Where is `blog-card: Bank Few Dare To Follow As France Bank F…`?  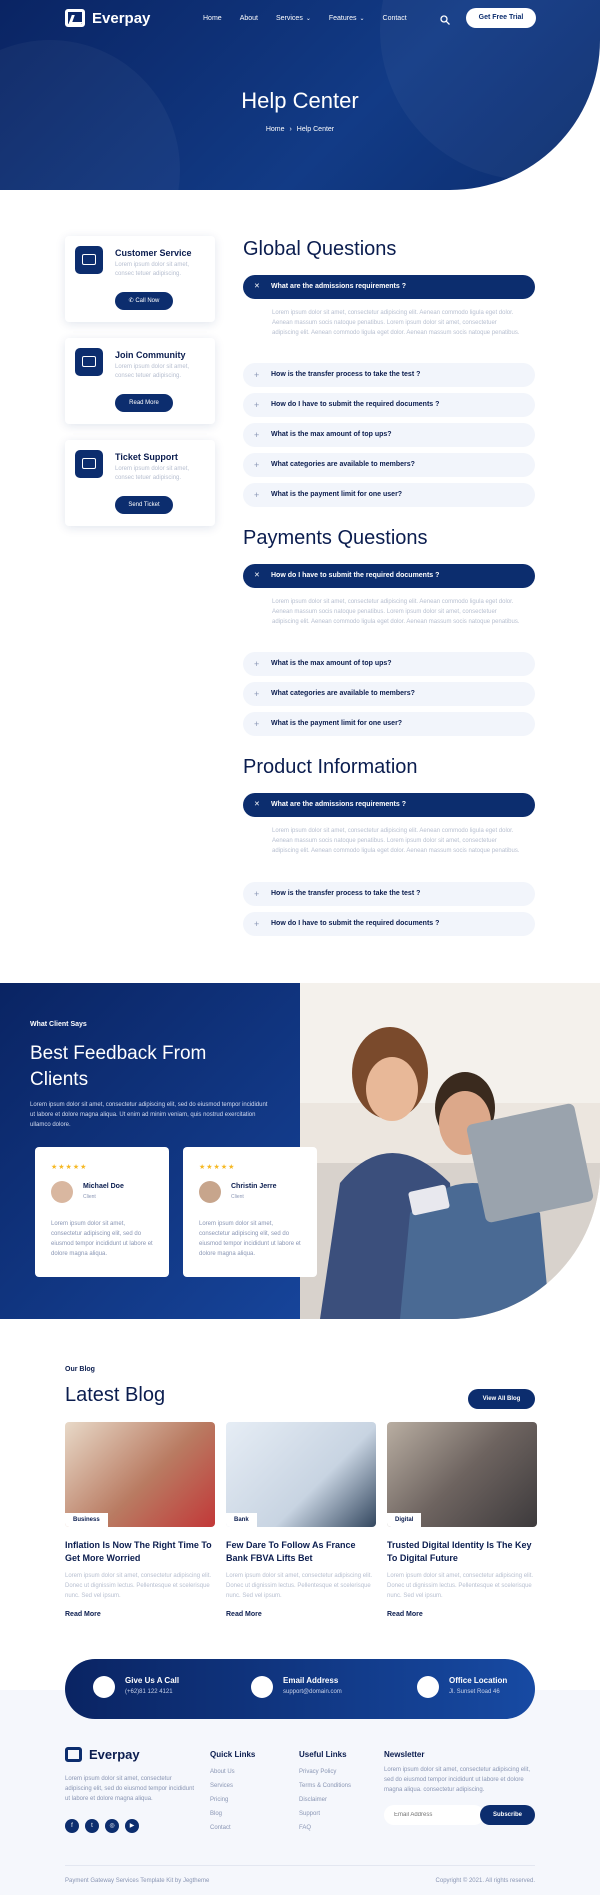 blog-card: Bank Few Dare To Follow As France Bank F… is located at coordinates (301, 1520).